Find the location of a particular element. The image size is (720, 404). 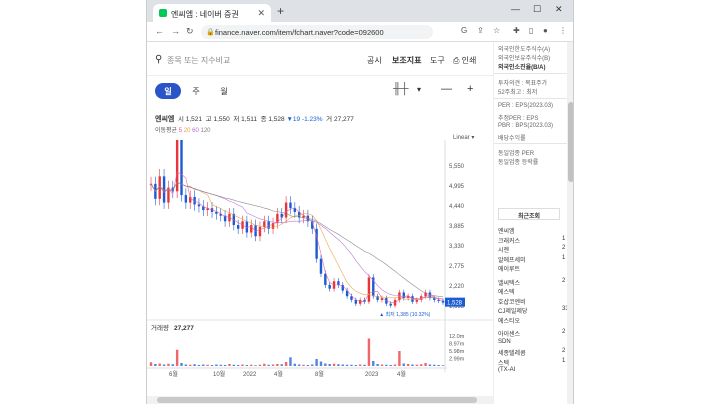

recent-item-name: 에스티오 is located at coordinates (509, 320).